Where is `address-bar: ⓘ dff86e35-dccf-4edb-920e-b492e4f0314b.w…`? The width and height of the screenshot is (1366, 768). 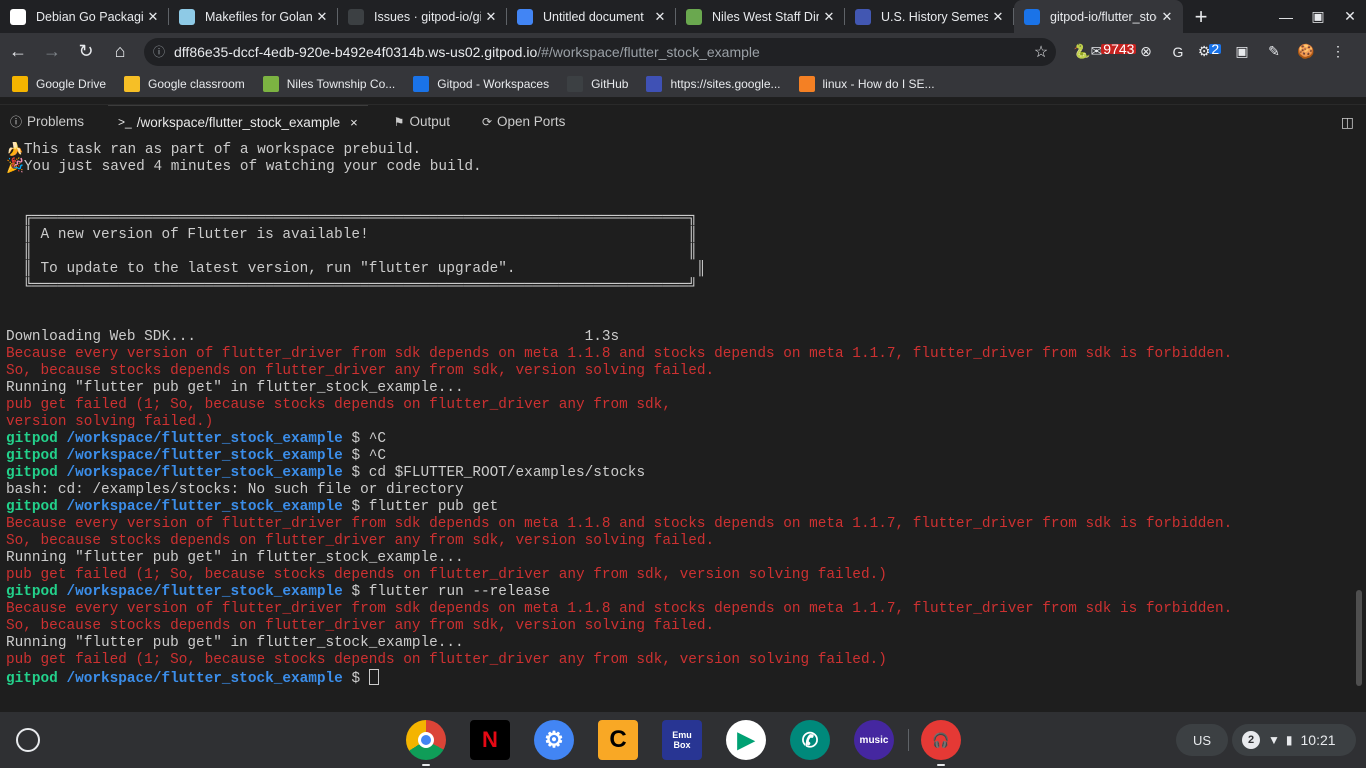 address-bar: ⓘ dff86e35-dccf-4edb-920e-b492e4f0314b.w… is located at coordinates (600, 51).